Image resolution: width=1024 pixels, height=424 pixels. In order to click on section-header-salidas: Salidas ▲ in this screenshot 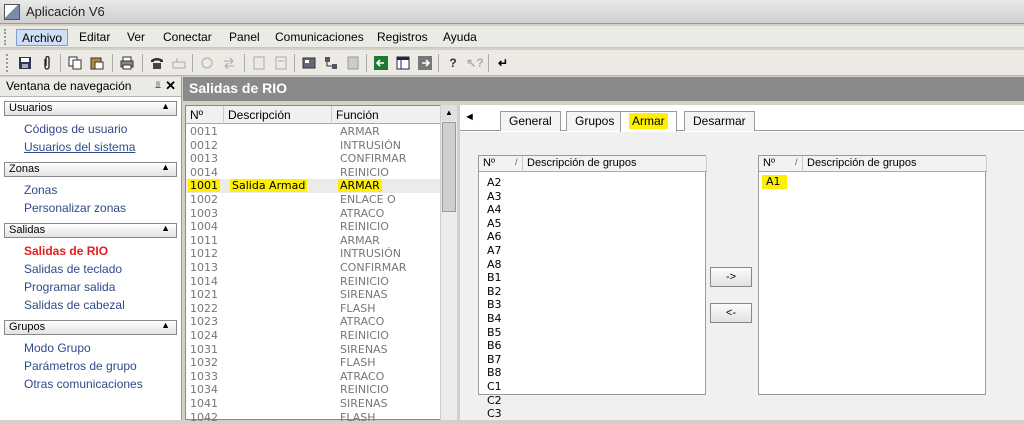, I will do `click(90, 230)`.